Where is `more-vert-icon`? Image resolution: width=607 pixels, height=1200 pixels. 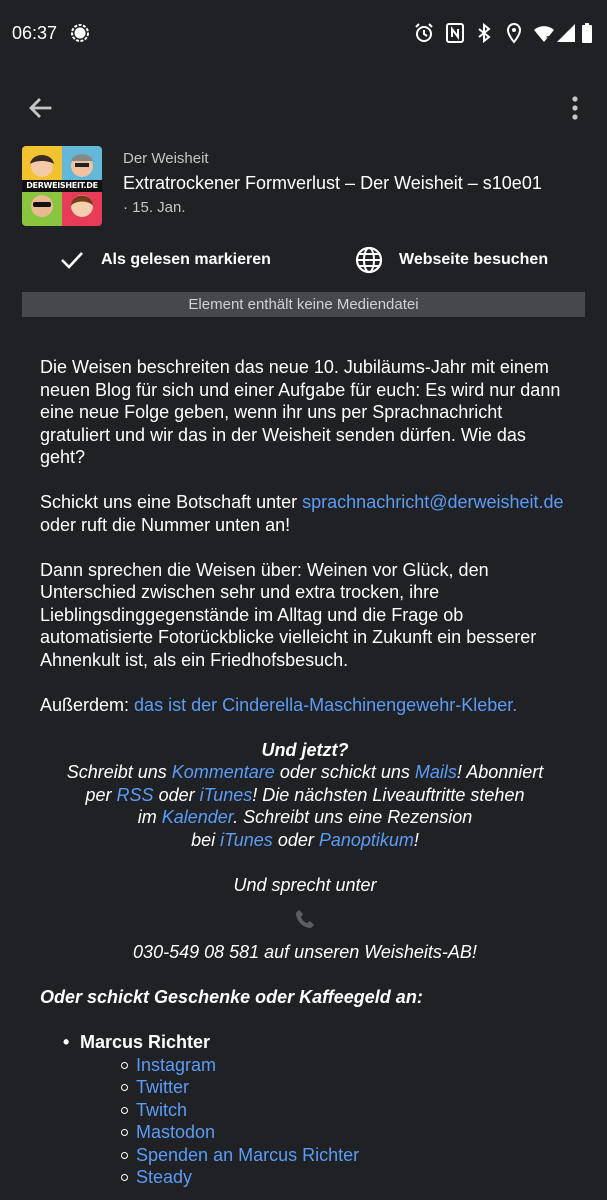
more-vert-icon is located at coordinates (575, 108).